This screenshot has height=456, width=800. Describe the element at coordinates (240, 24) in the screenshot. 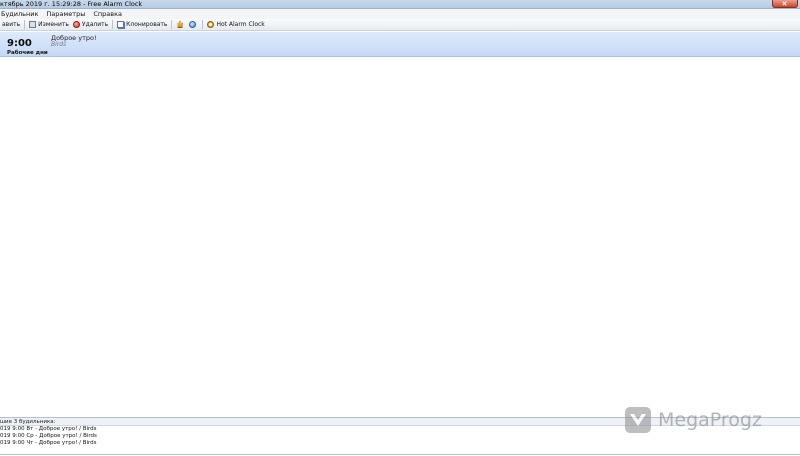

I see `hot-alarm-clock-label: Hot Alarm Clock` at that location.